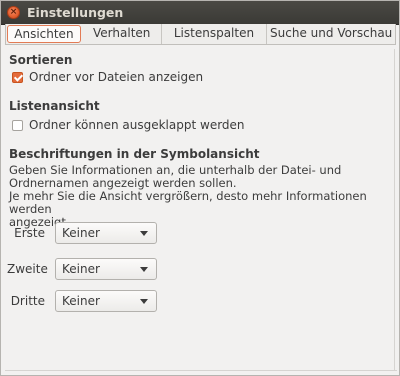 The image size is (400, 376). Describe the element at coordinates (122, 34) in the screenshot. I see `tab-verhalten: Verhalten` at that location.